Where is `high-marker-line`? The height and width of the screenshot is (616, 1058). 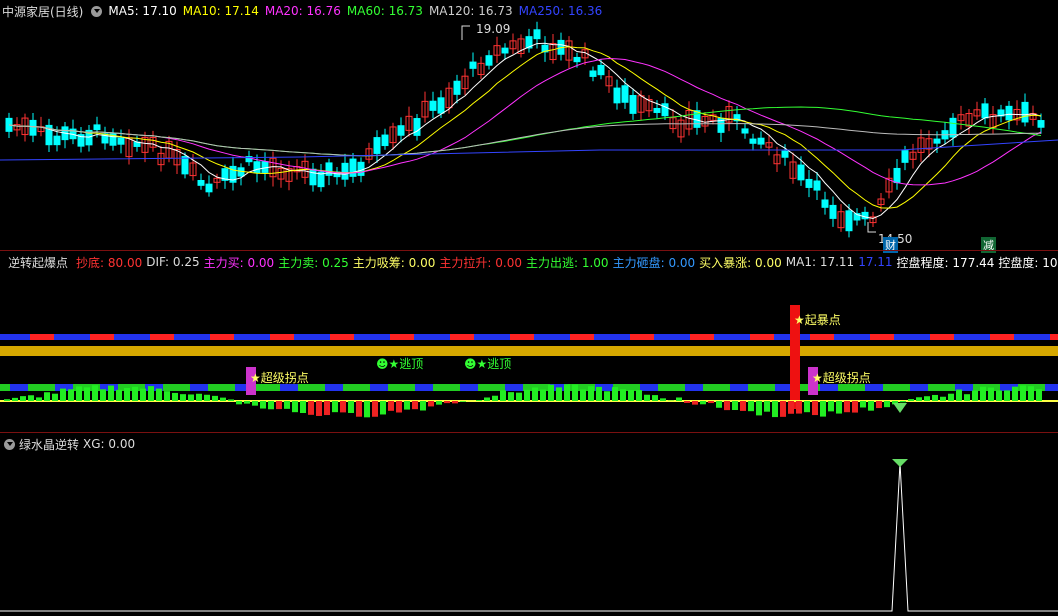
high-marker-line is located at coordinates (465, 32).